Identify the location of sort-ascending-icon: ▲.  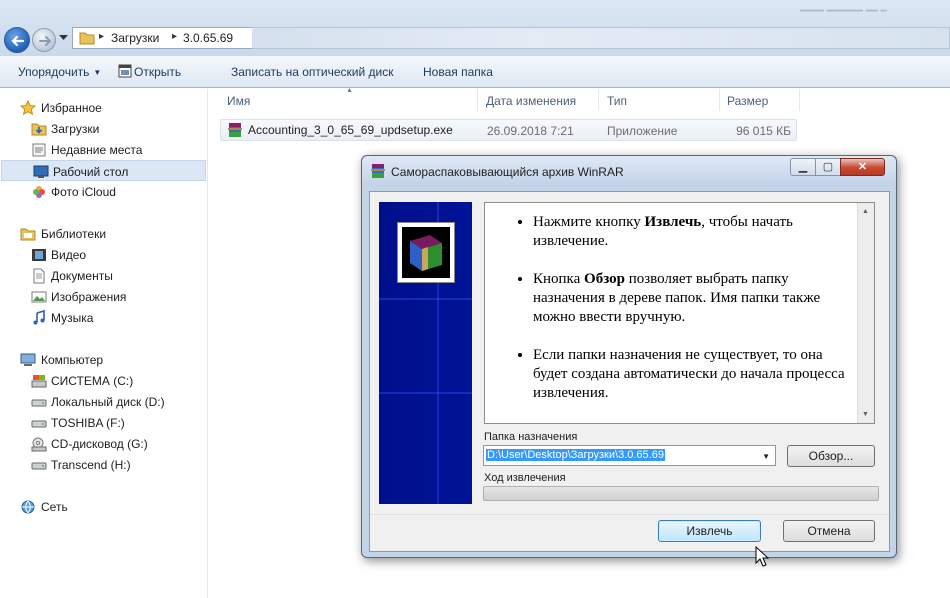
(349, 90).